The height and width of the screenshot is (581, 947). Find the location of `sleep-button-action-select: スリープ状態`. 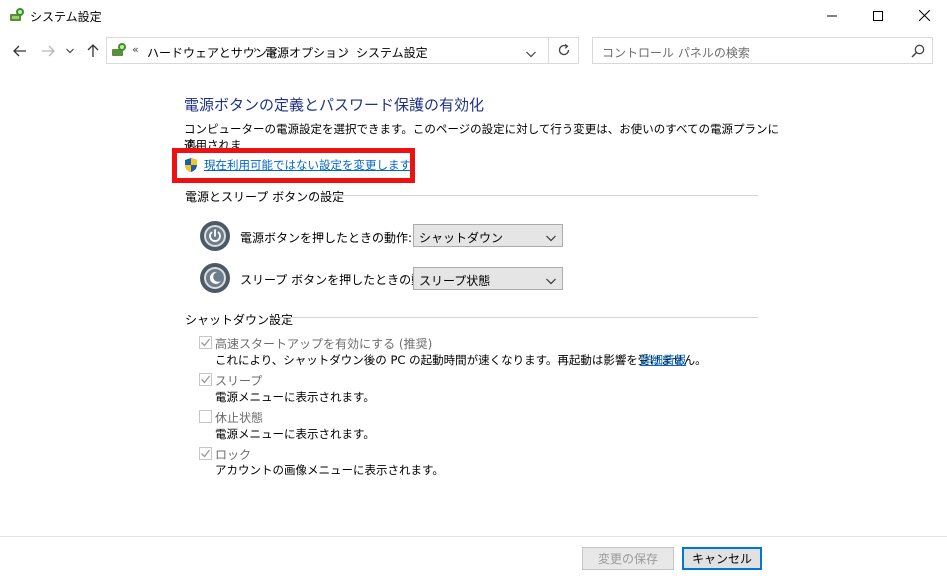

sleep-button-action-select: スリープ状態 is located at coordinates (488, 278).